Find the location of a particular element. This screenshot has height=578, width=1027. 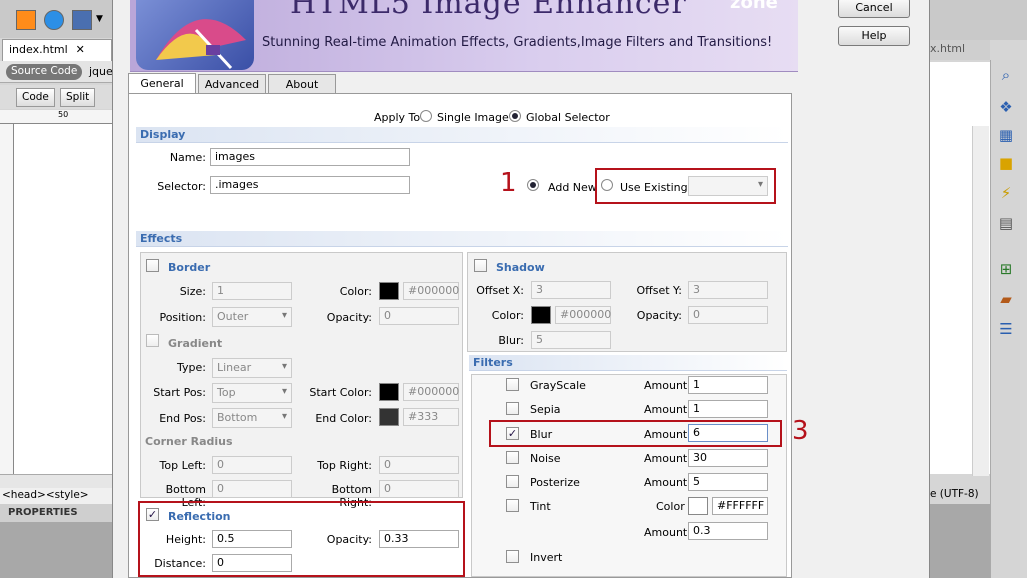

shadow-oy-input: 3 is located at coordinates (728, 290).